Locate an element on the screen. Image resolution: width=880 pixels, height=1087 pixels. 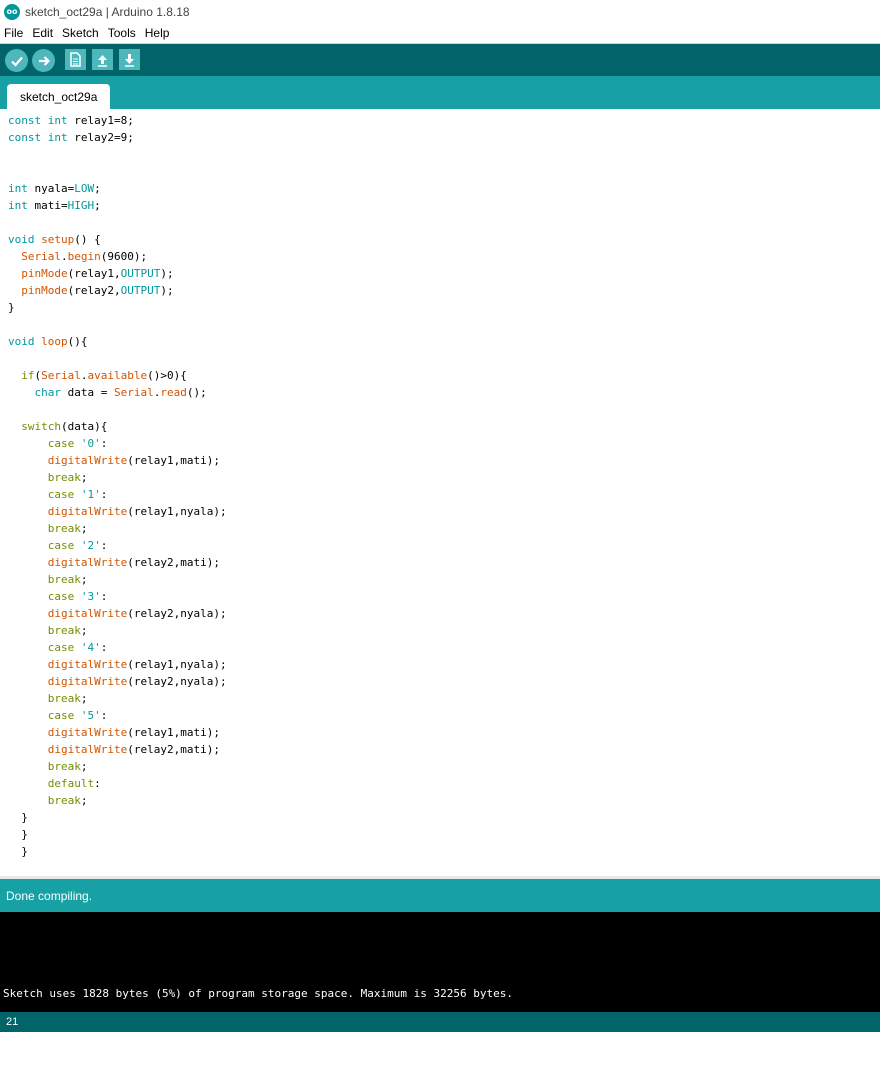
code-line: const int relay1=8; is located at coordinates (71, 120).